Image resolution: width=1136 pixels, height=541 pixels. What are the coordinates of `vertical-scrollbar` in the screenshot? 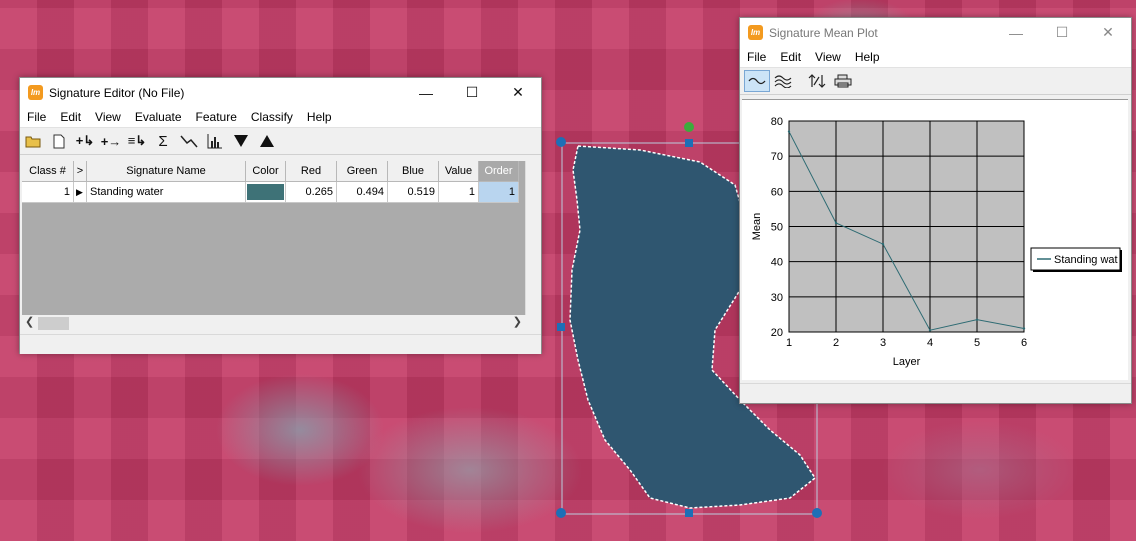 It's located at (533, 238).